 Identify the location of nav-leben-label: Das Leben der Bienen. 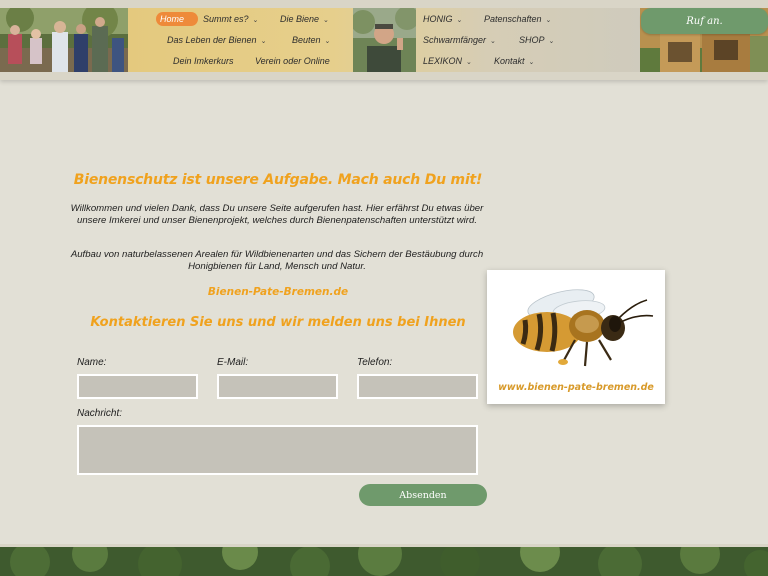
(212, 40).